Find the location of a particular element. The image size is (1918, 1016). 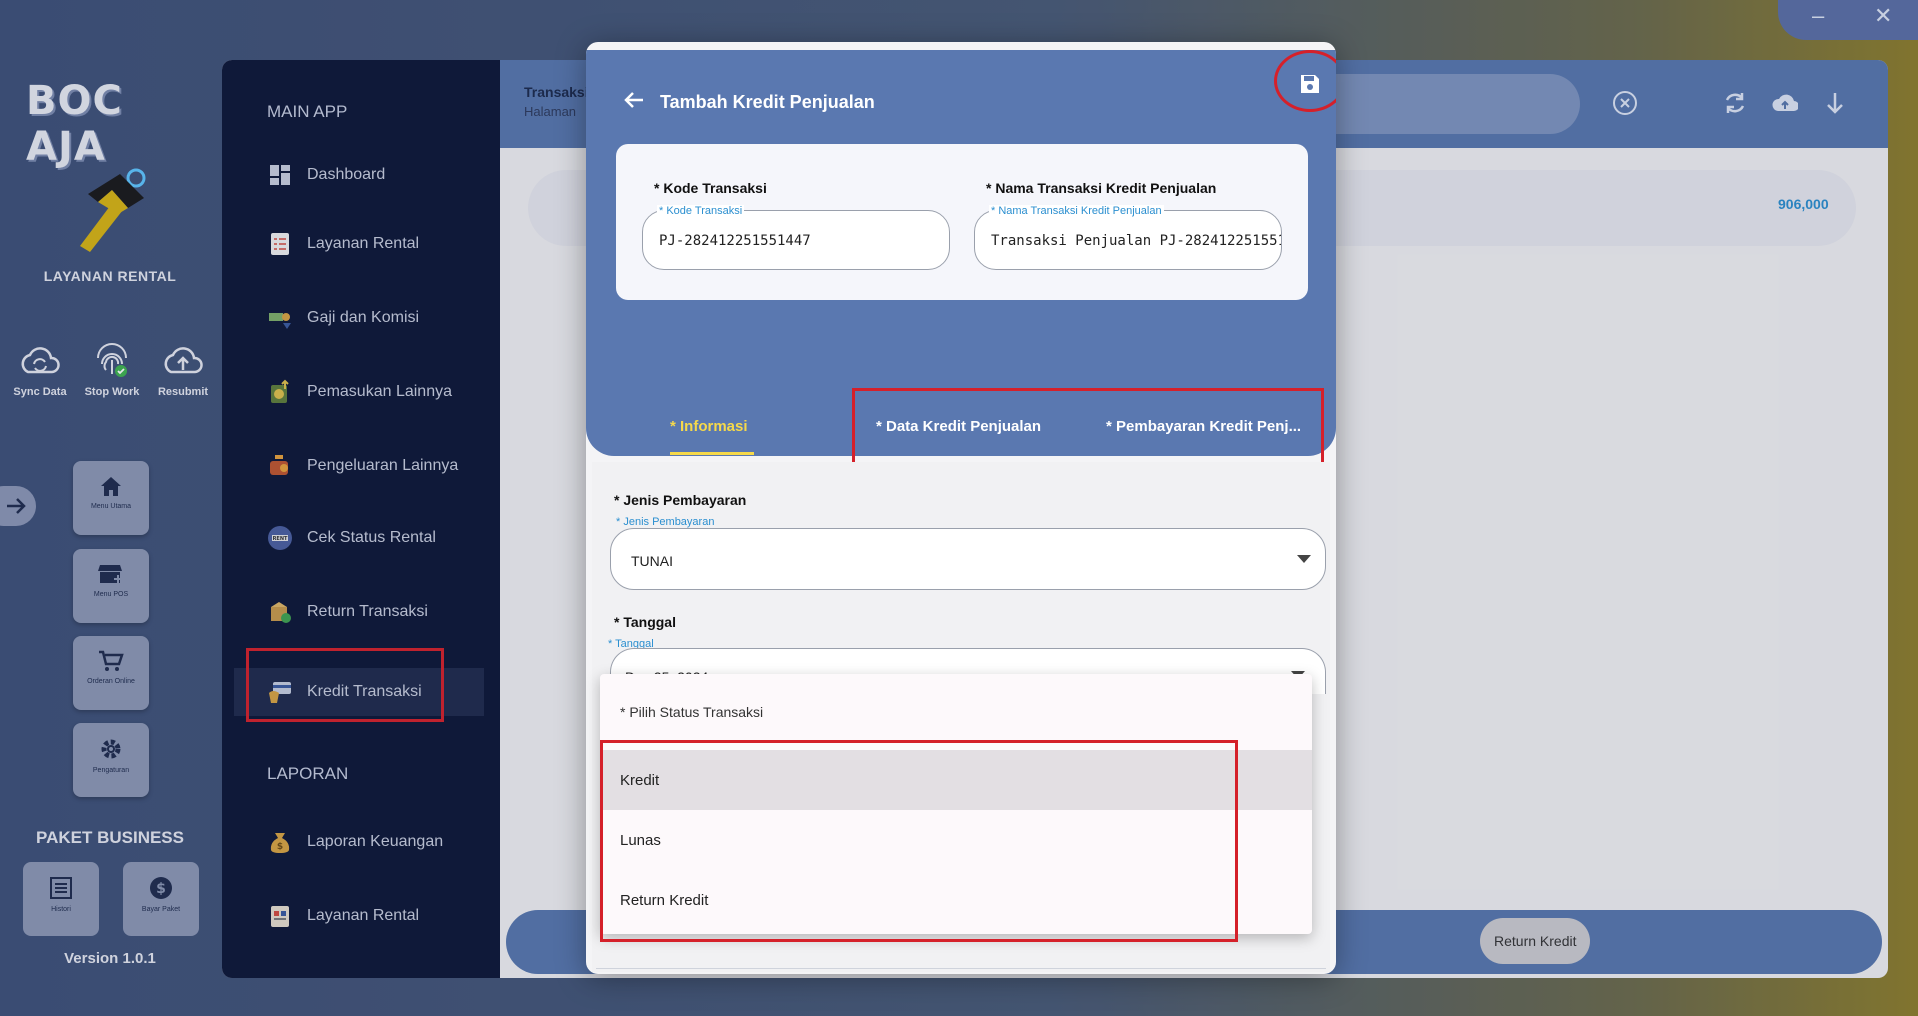

jenis-pembayaran-float-label: * Jenis Pembayaran is located at coordinates (665, 522).